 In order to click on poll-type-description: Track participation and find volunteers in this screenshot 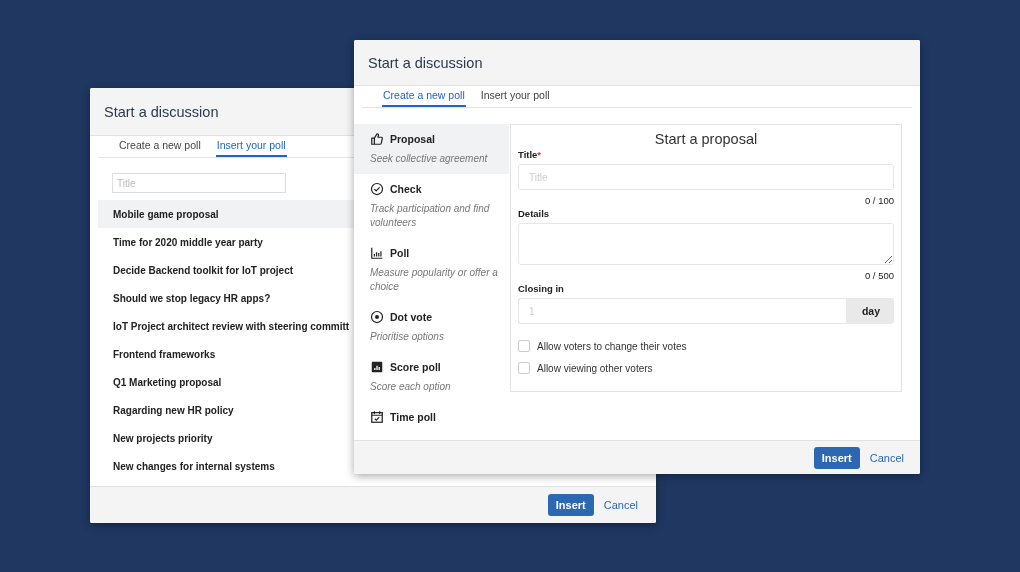, I will do `click(430, 216)`.